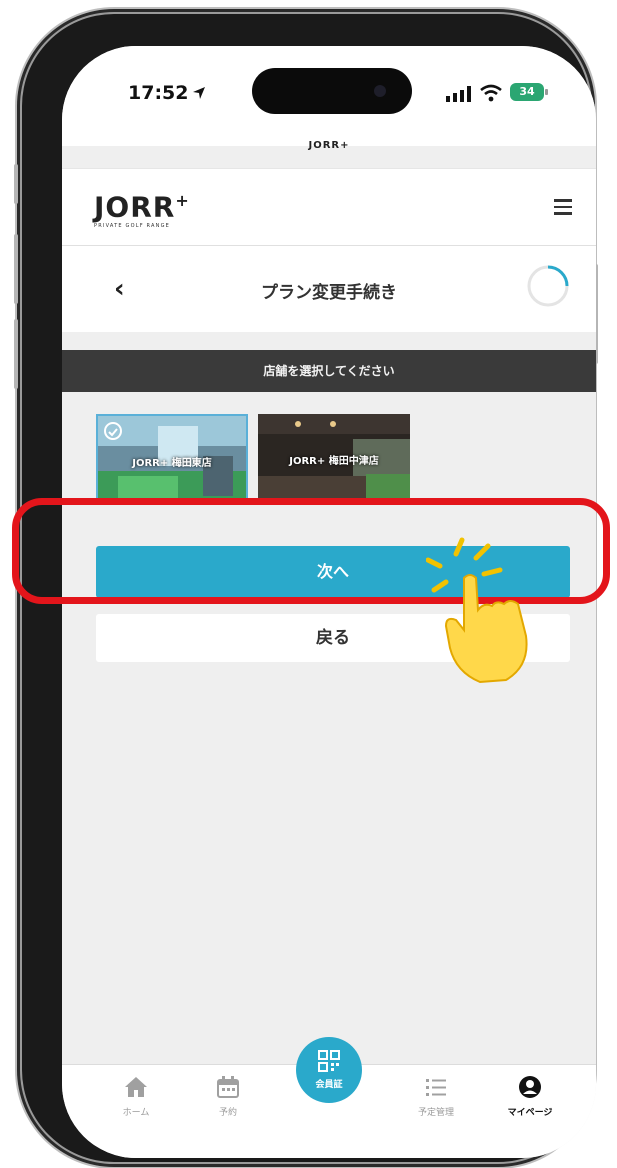 The width and height of the screenshot is (617, 1168). I want to click on logo-text: JORR, so click(135, 207).